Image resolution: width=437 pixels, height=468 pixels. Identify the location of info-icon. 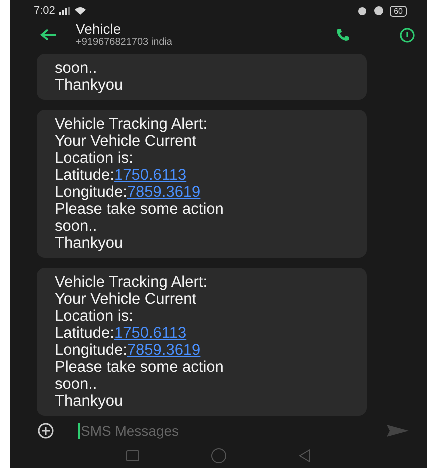
(407, 35).